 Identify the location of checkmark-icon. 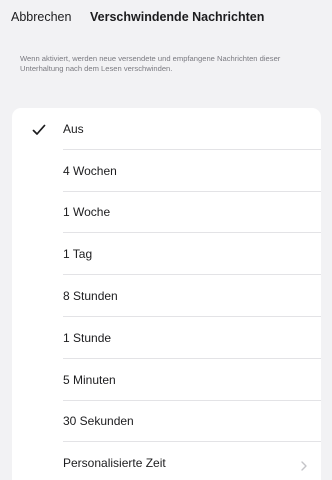
(39, 129).